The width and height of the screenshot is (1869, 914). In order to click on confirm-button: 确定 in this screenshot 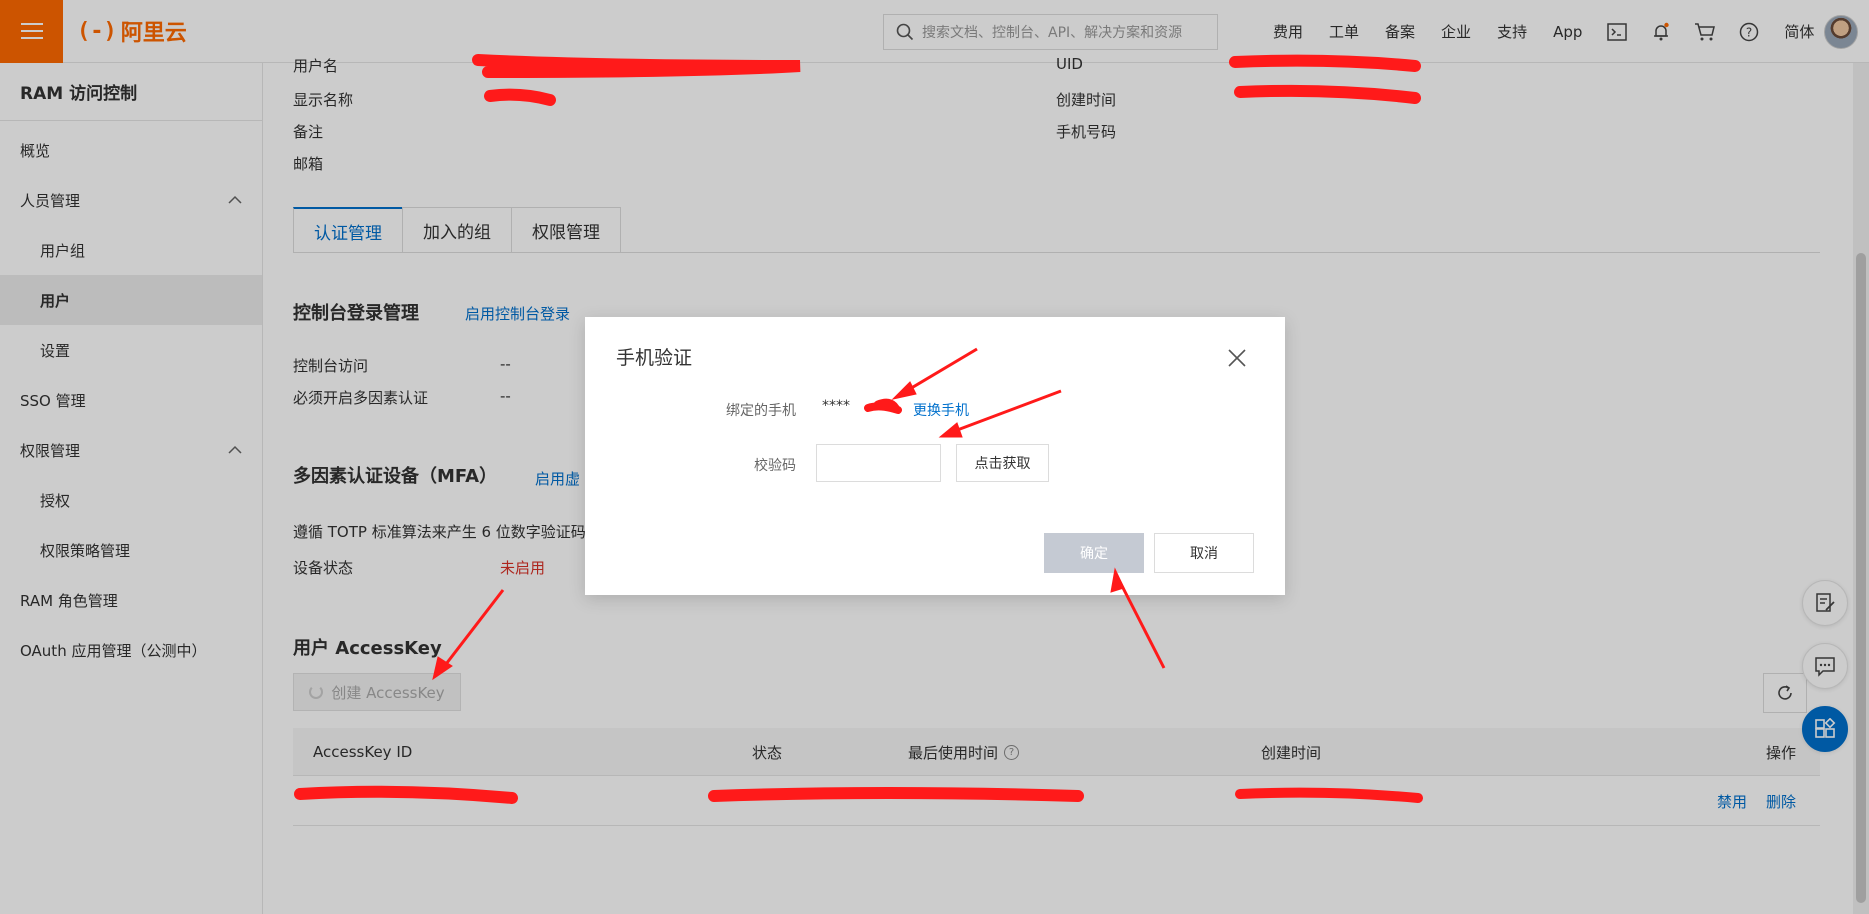, I will do `click(1094, 553)`.